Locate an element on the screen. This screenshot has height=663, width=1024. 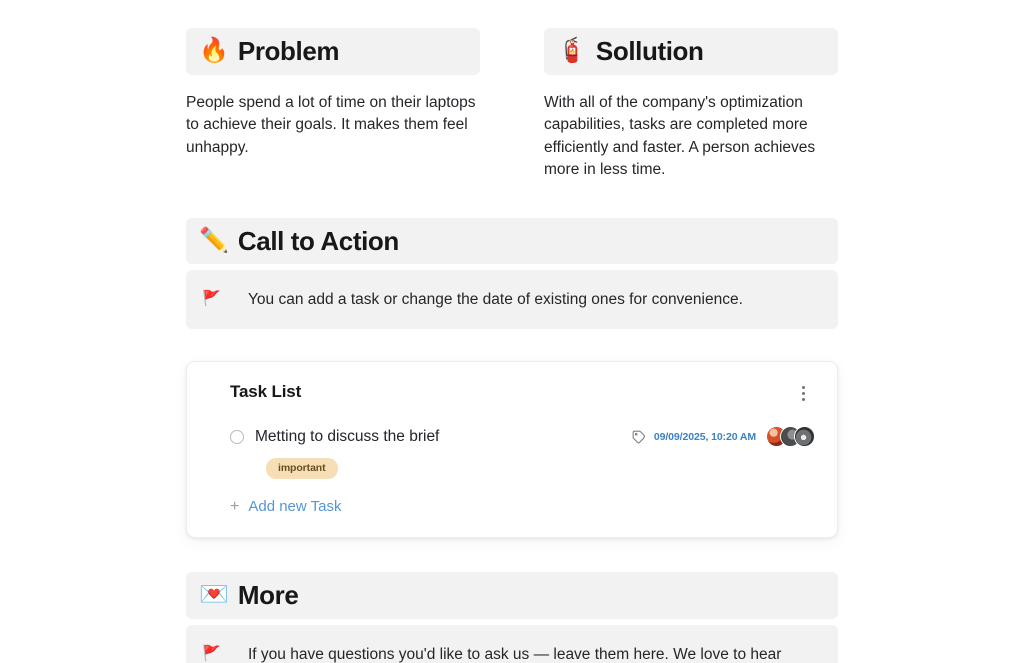
more-section-header: 💌 More is located at coordinates (512, 595).